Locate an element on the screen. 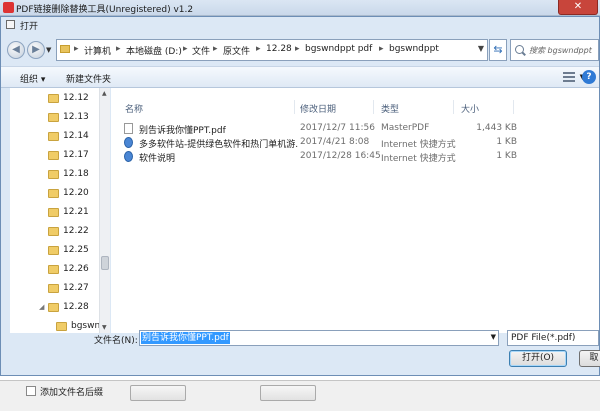 Image resolution: width=600 pixels, height=411 pixels. recent-pages-dropdown-icon: ▼ is located at coordinates (48, 50).